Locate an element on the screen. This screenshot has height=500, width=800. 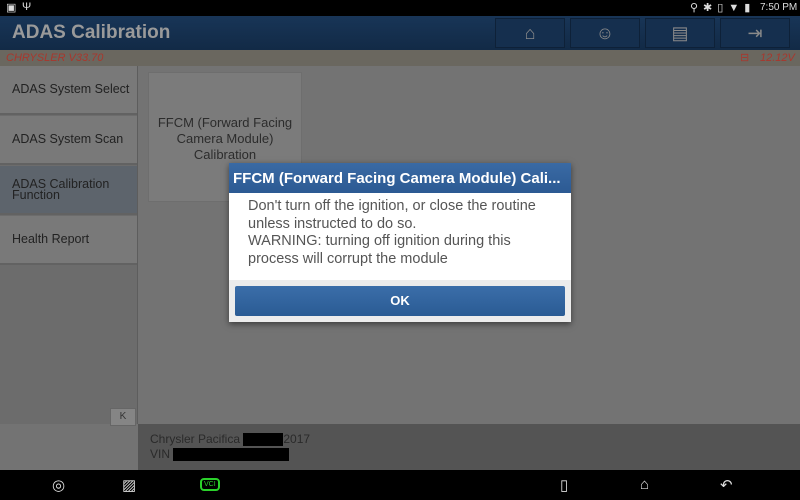
redacted-vin is located at coordinates (231, 455).